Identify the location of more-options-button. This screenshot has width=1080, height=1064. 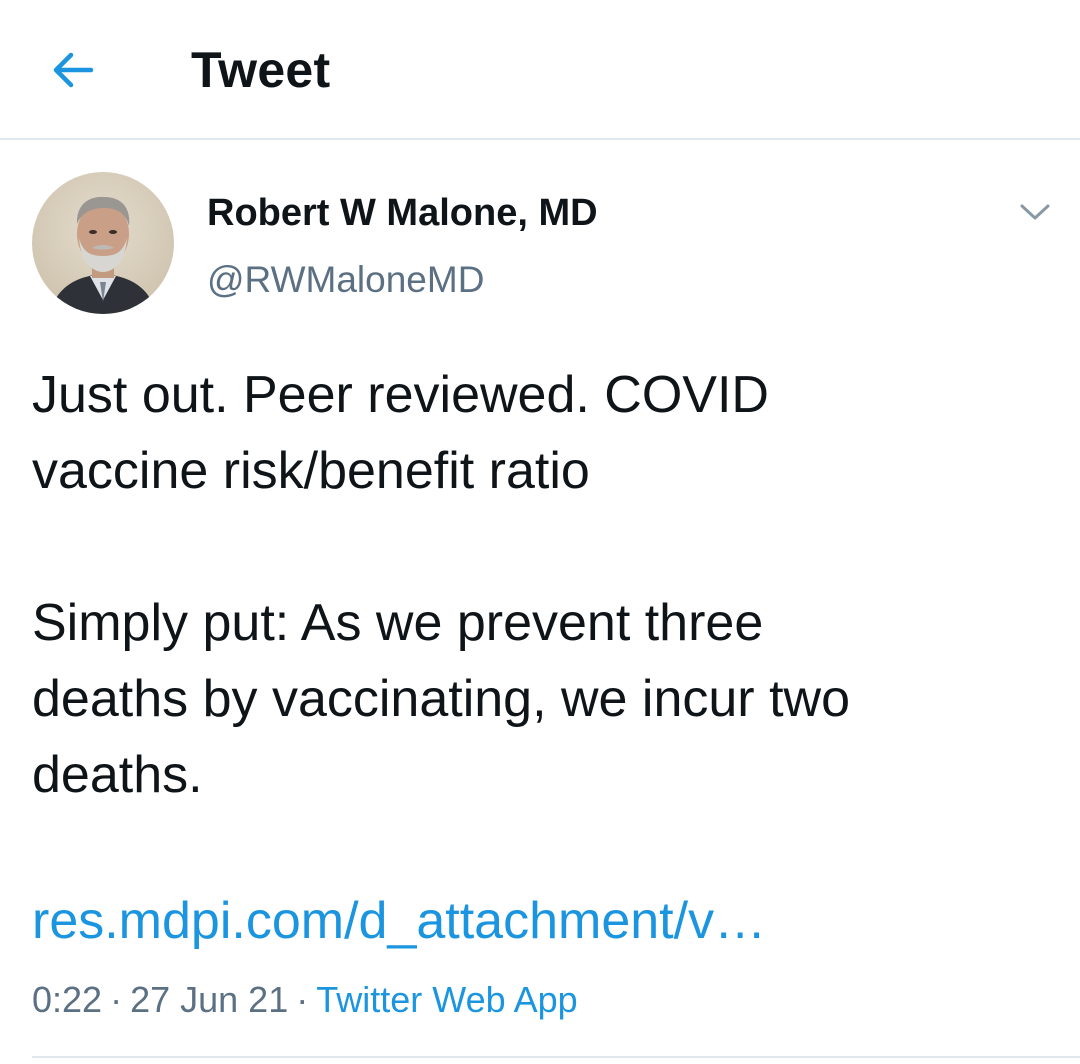
(1035, 212).